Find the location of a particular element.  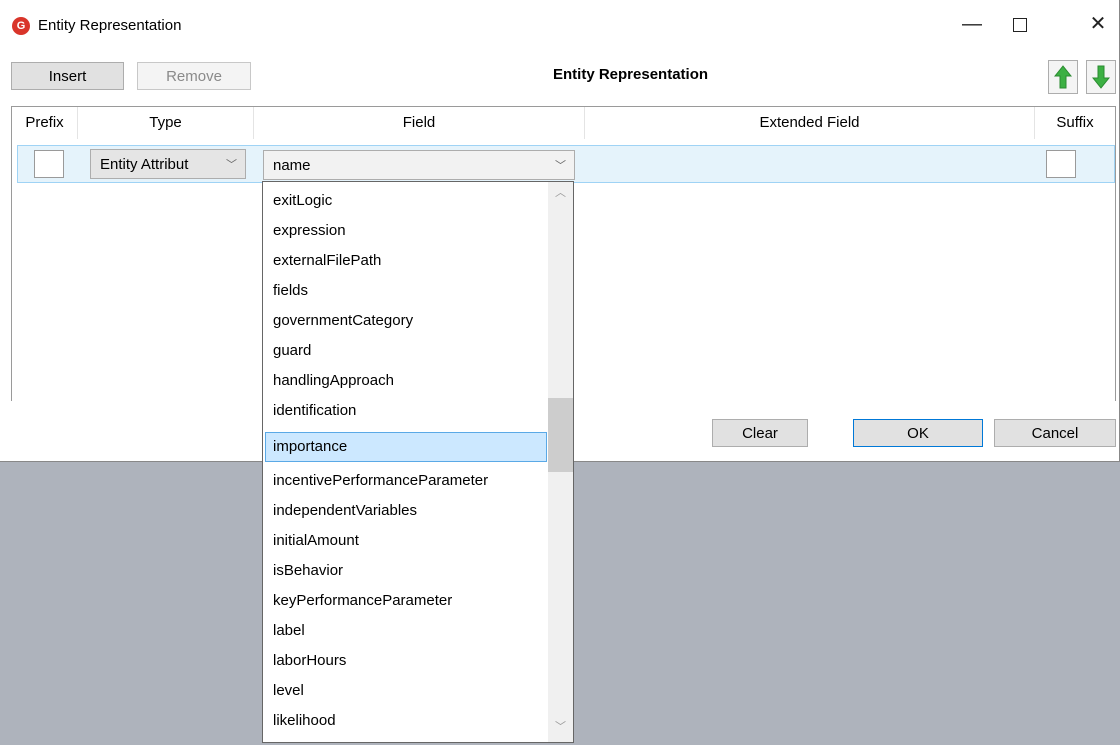

insert-button: Insert is located at coordinates (67, 76).